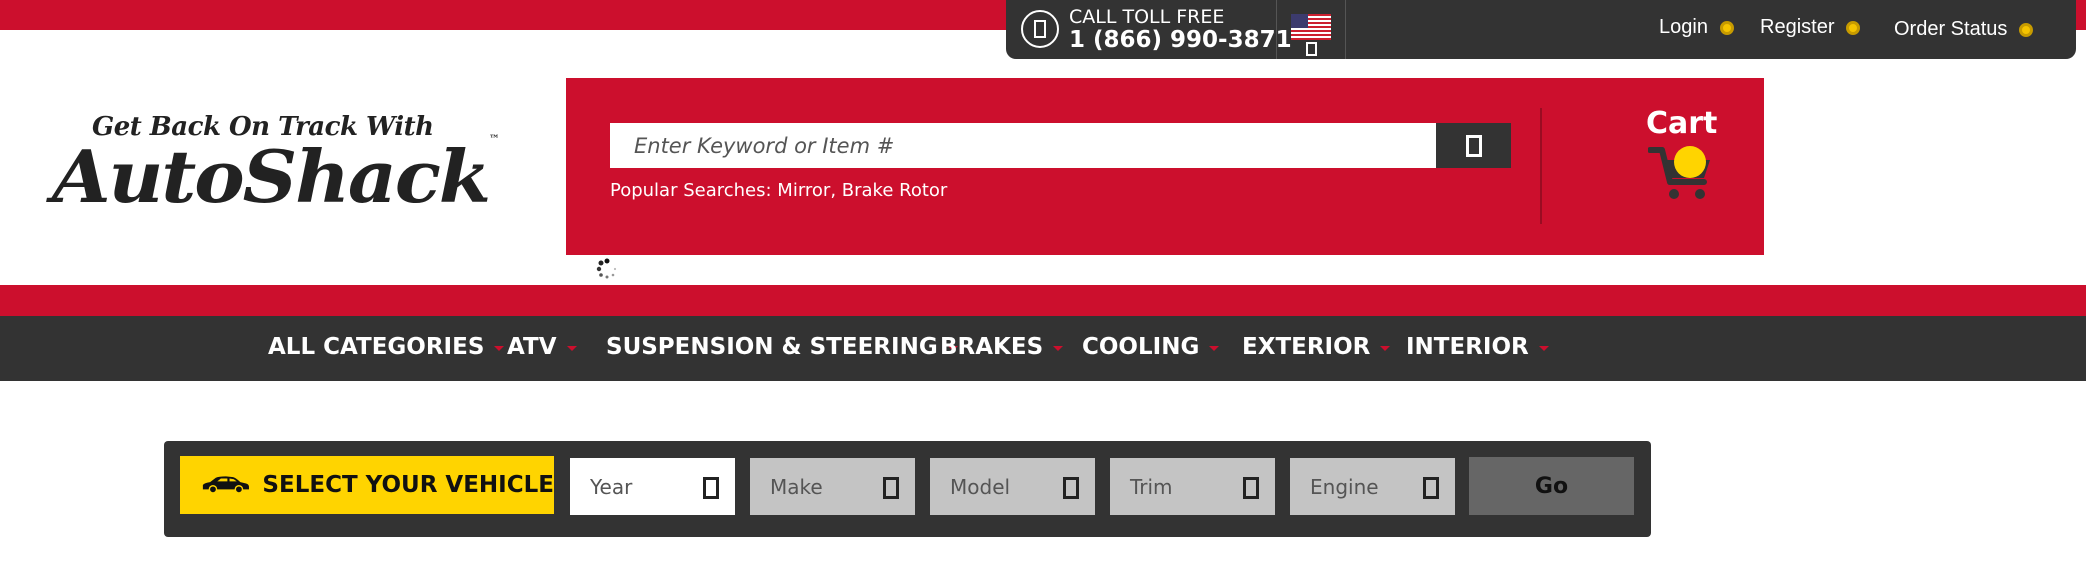 The height and width of the screenshot is (564, 2086). I want to click on popular-searches: Popular Searches: Mirror, Brake Rotor, so click(779, 190).